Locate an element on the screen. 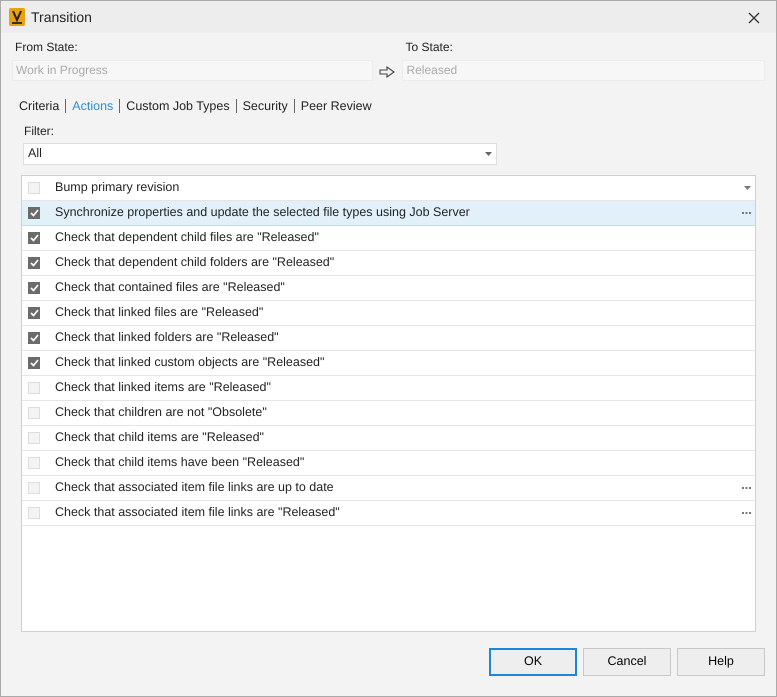 Image resolution: width=777 pixels, height=697 pixels. tab: Security is located at coordinates (265, 106).